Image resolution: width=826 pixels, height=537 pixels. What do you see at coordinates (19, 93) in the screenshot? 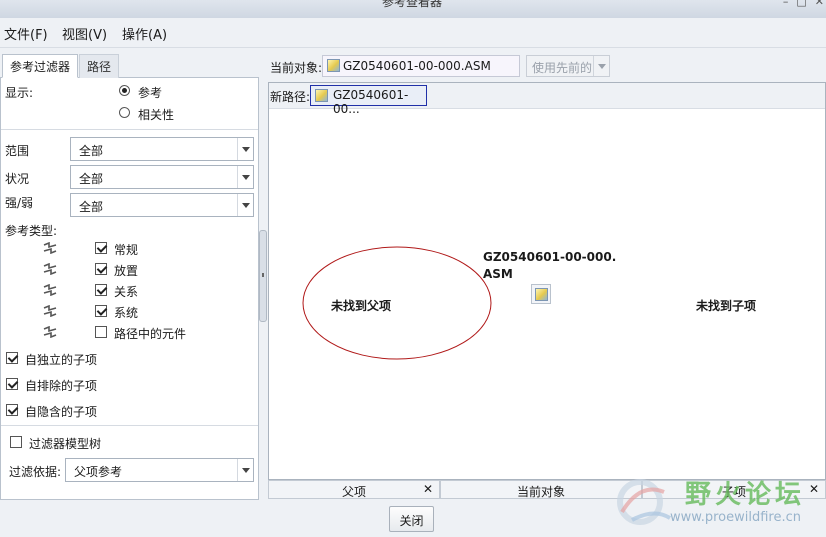
I see `display-label: 显示:` at bounding box center [19, 93].